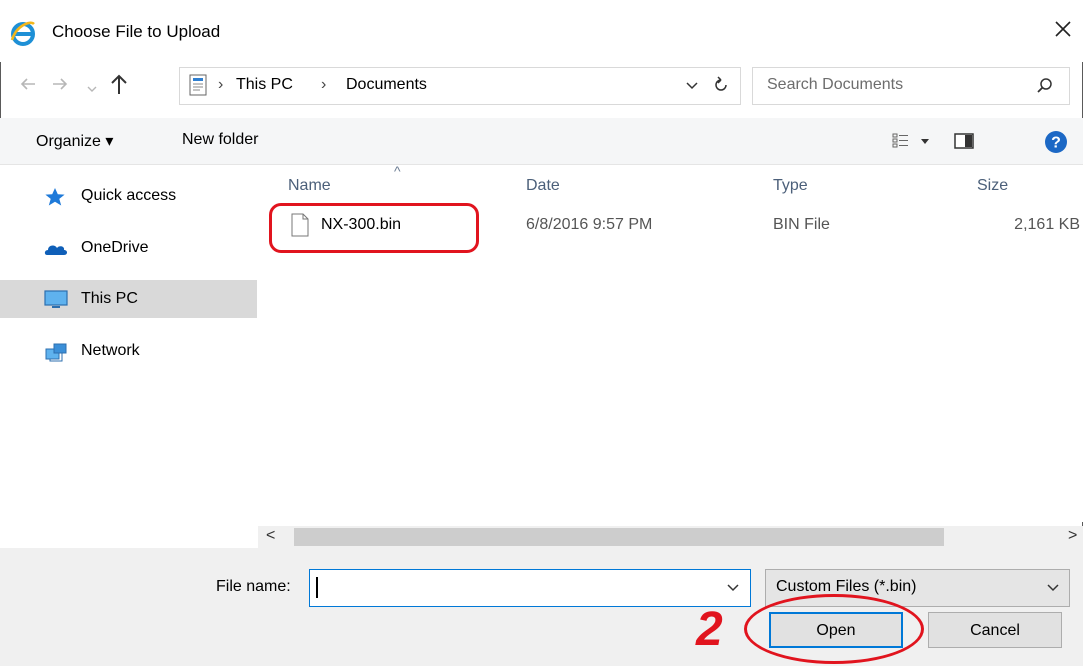 Image resolution: width=1083 pixels, height=666 pixels. What do you see at coordinates (733, 589) in the screenshot?
I see `file-name-history-dropdown-icon` at bounding box center [733, 589].